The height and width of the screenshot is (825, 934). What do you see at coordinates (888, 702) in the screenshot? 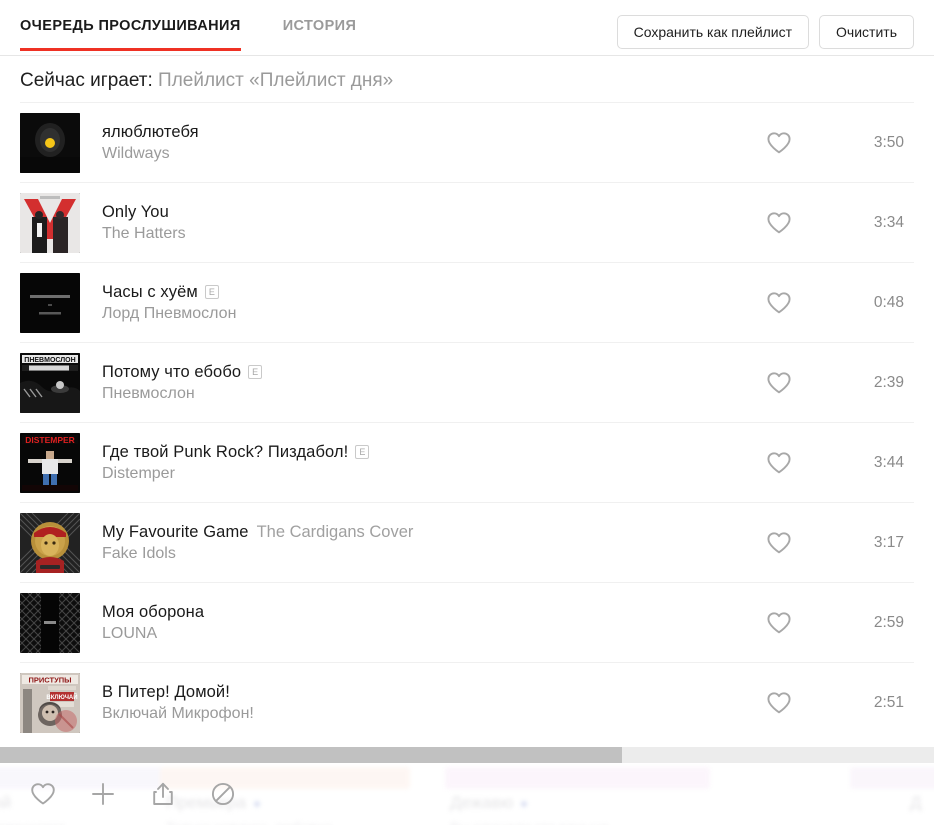
I see `track-duration: 2:51` at bounding box center [888, 702].